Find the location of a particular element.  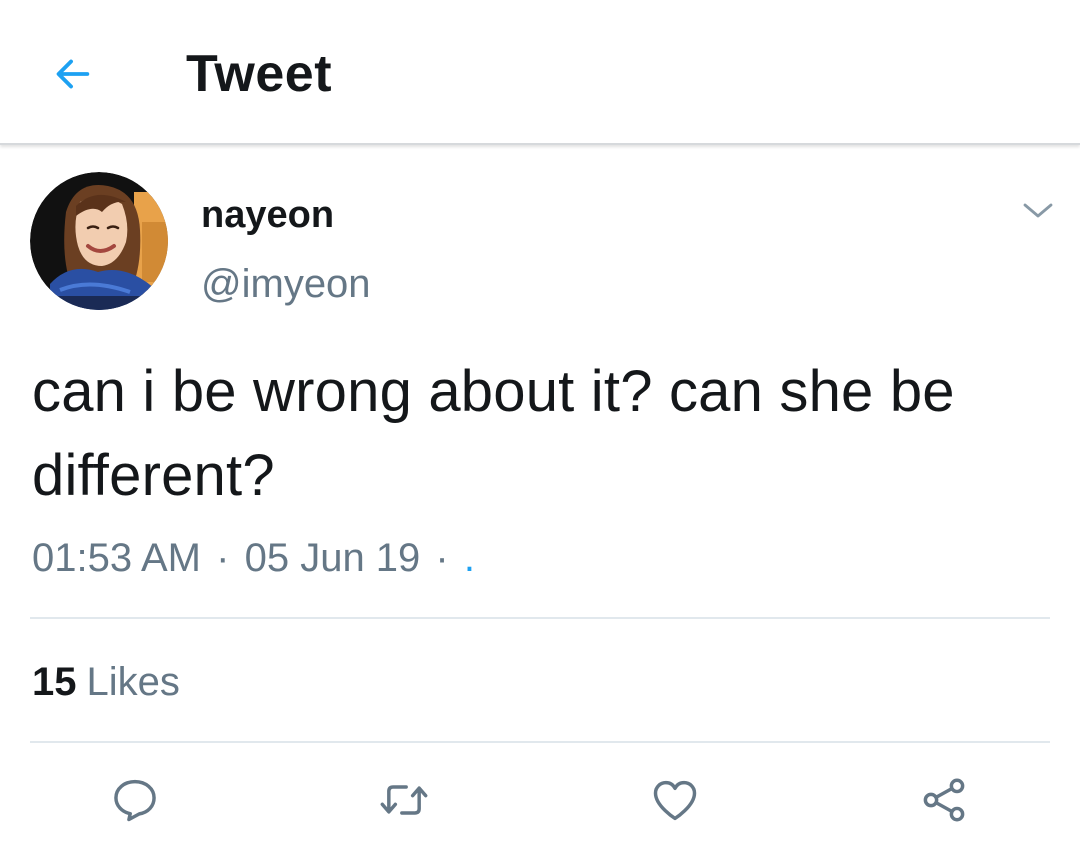

profile-photo is located at coordinates (99, 241).